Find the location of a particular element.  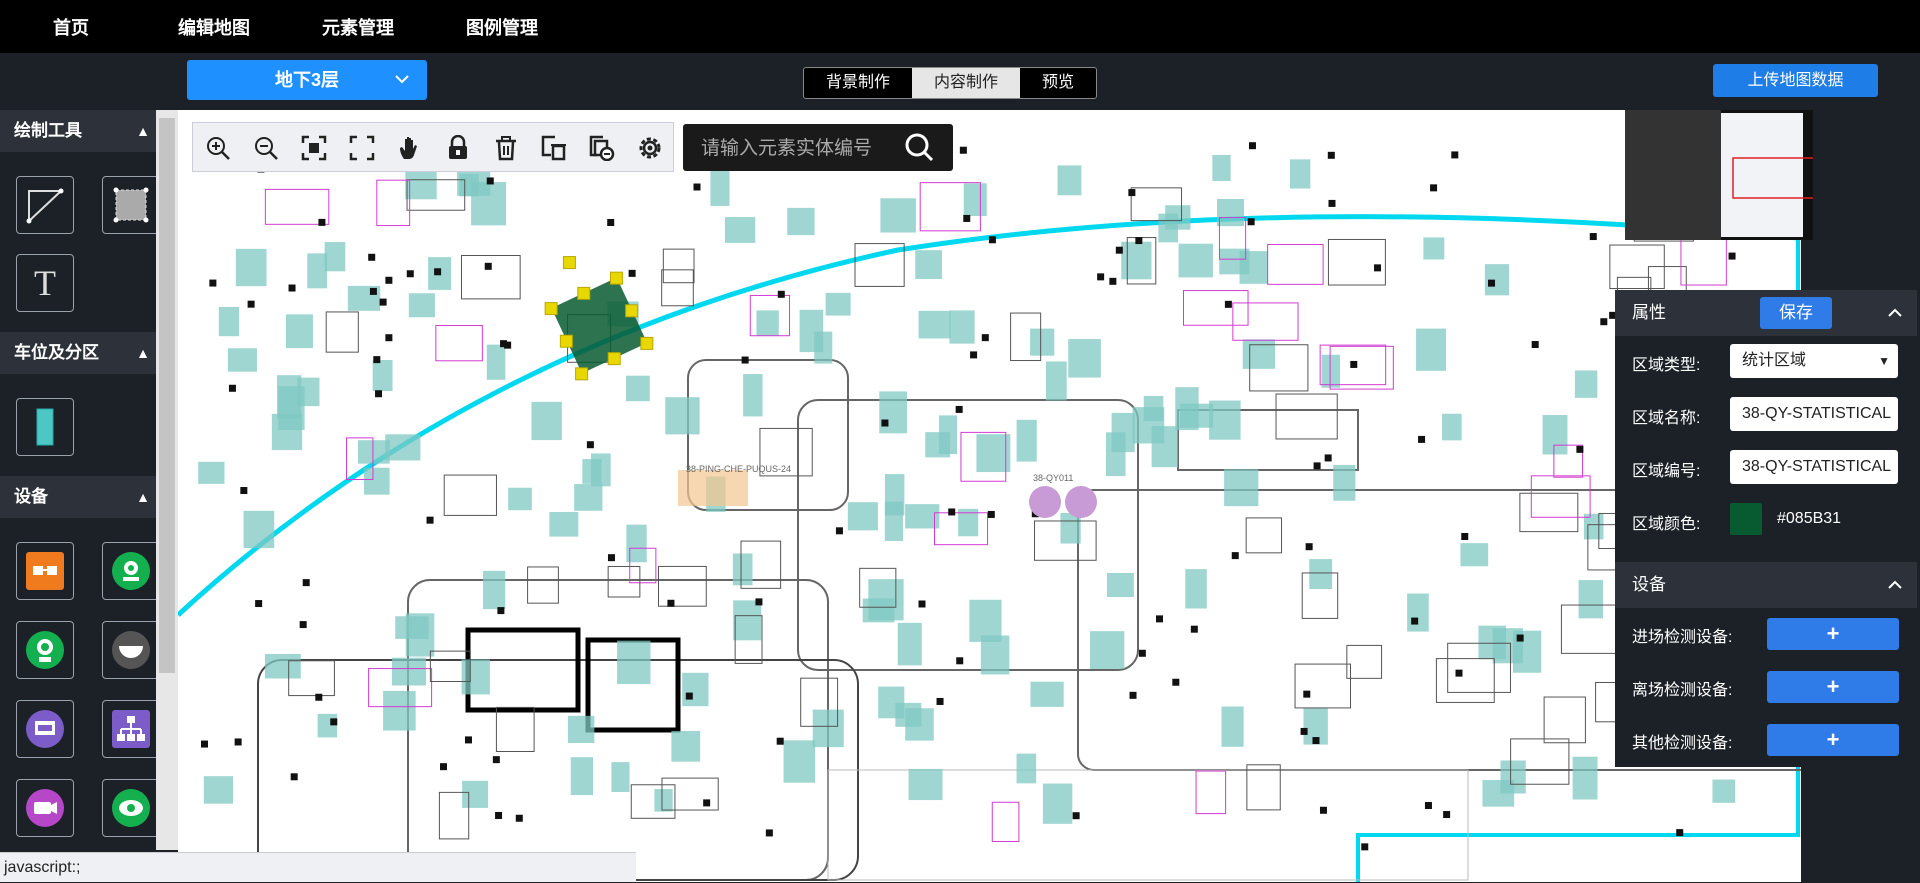

upload-map-data-button: 上传地图数据 is located at coordinates (1795, 80).